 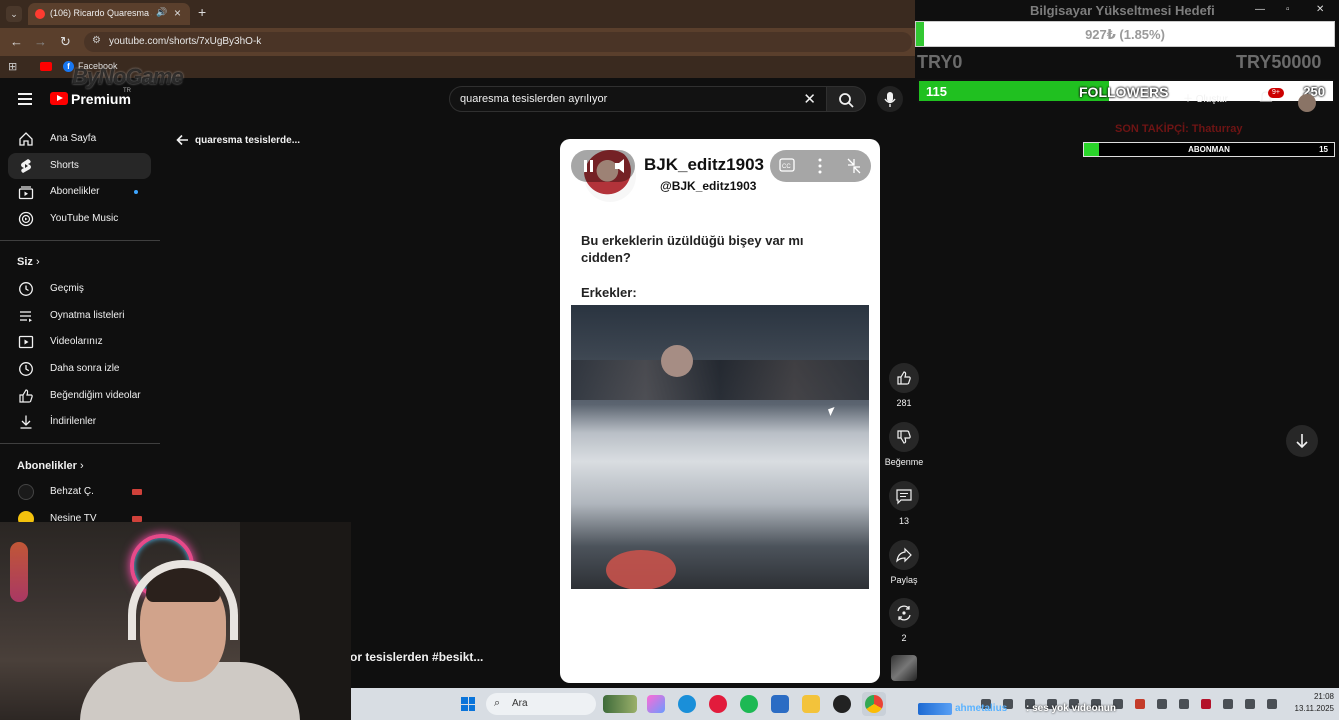 I want to click on edge-icon, so click(x=687, y=704).